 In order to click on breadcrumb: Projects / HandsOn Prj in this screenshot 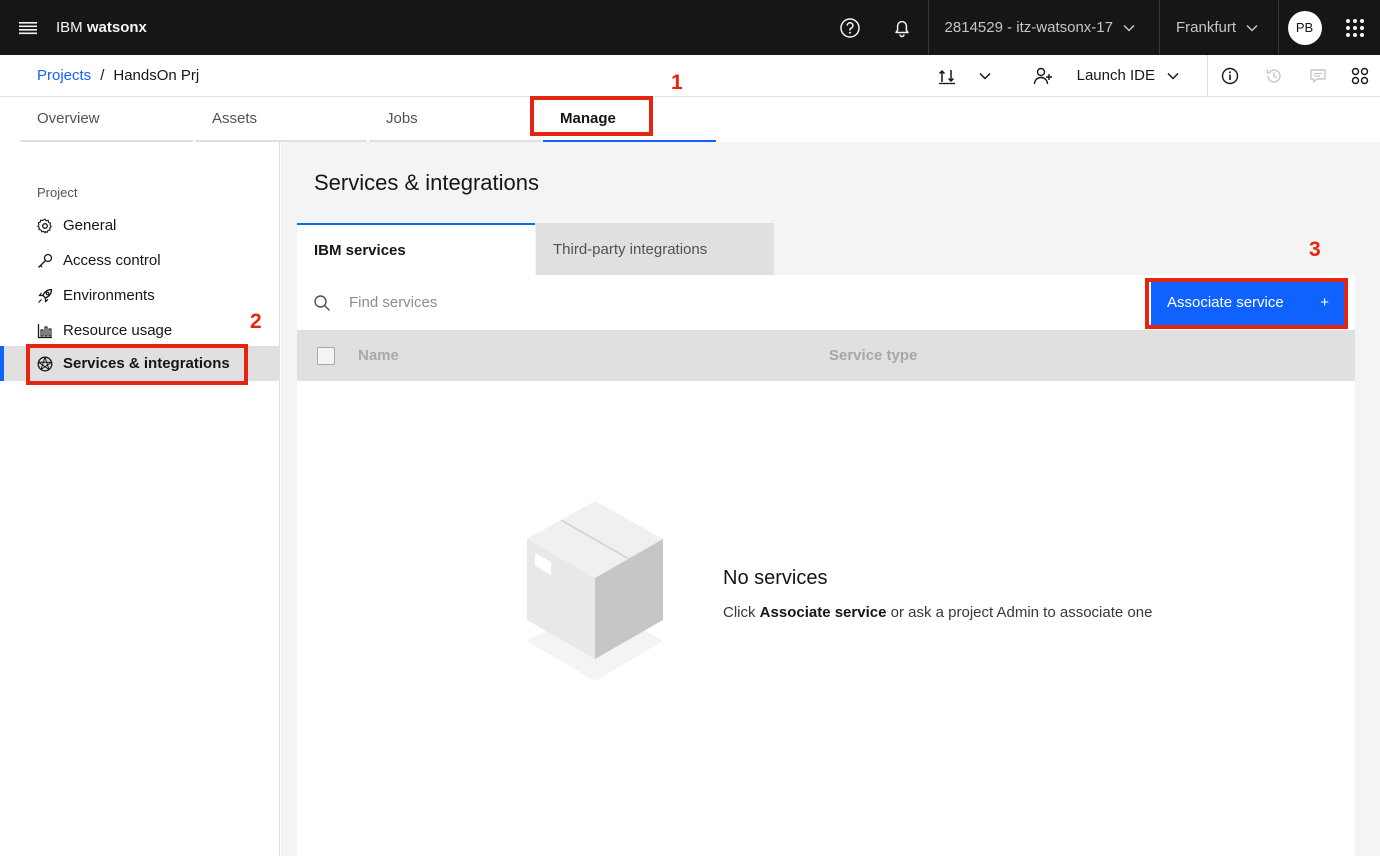, I will do `click(99, 75)`.